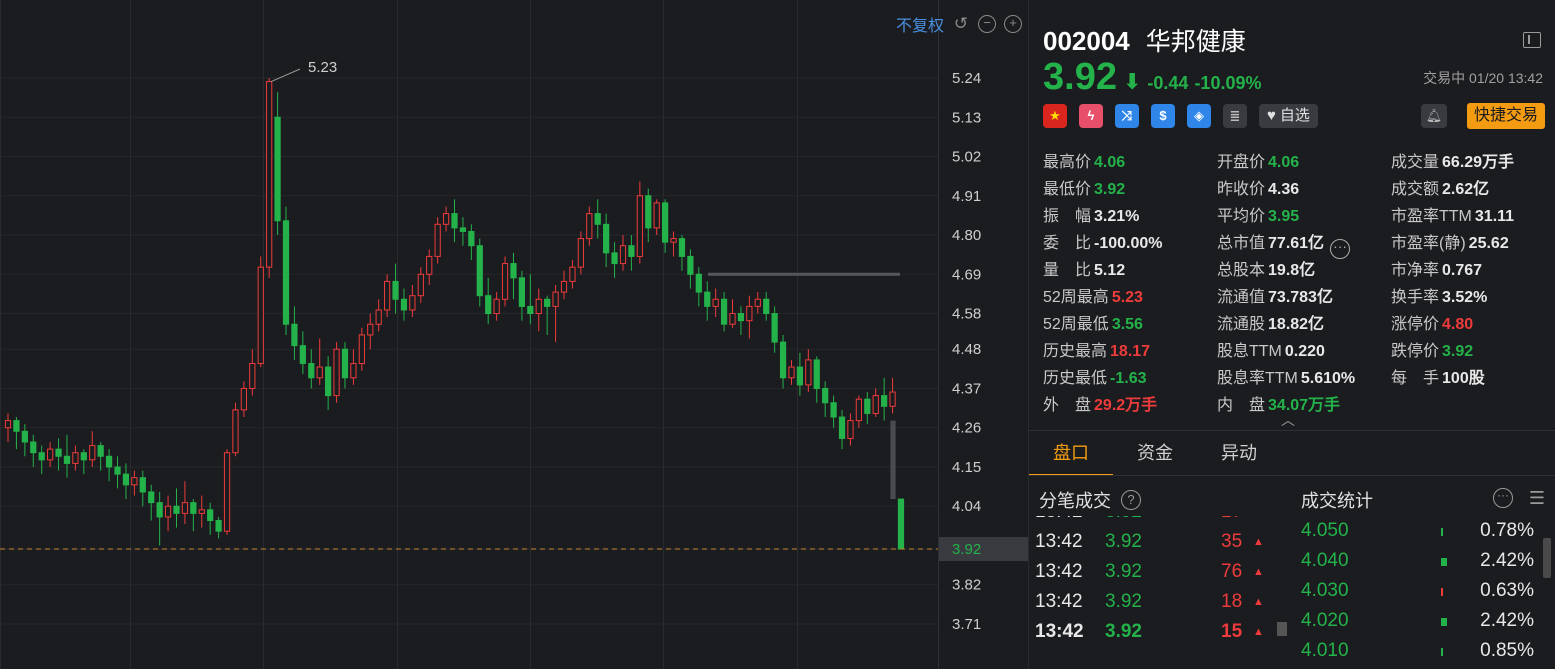 This screenshot has width=1555, height=669. I want to click on tick-volume: 18, so click(1232, 601).